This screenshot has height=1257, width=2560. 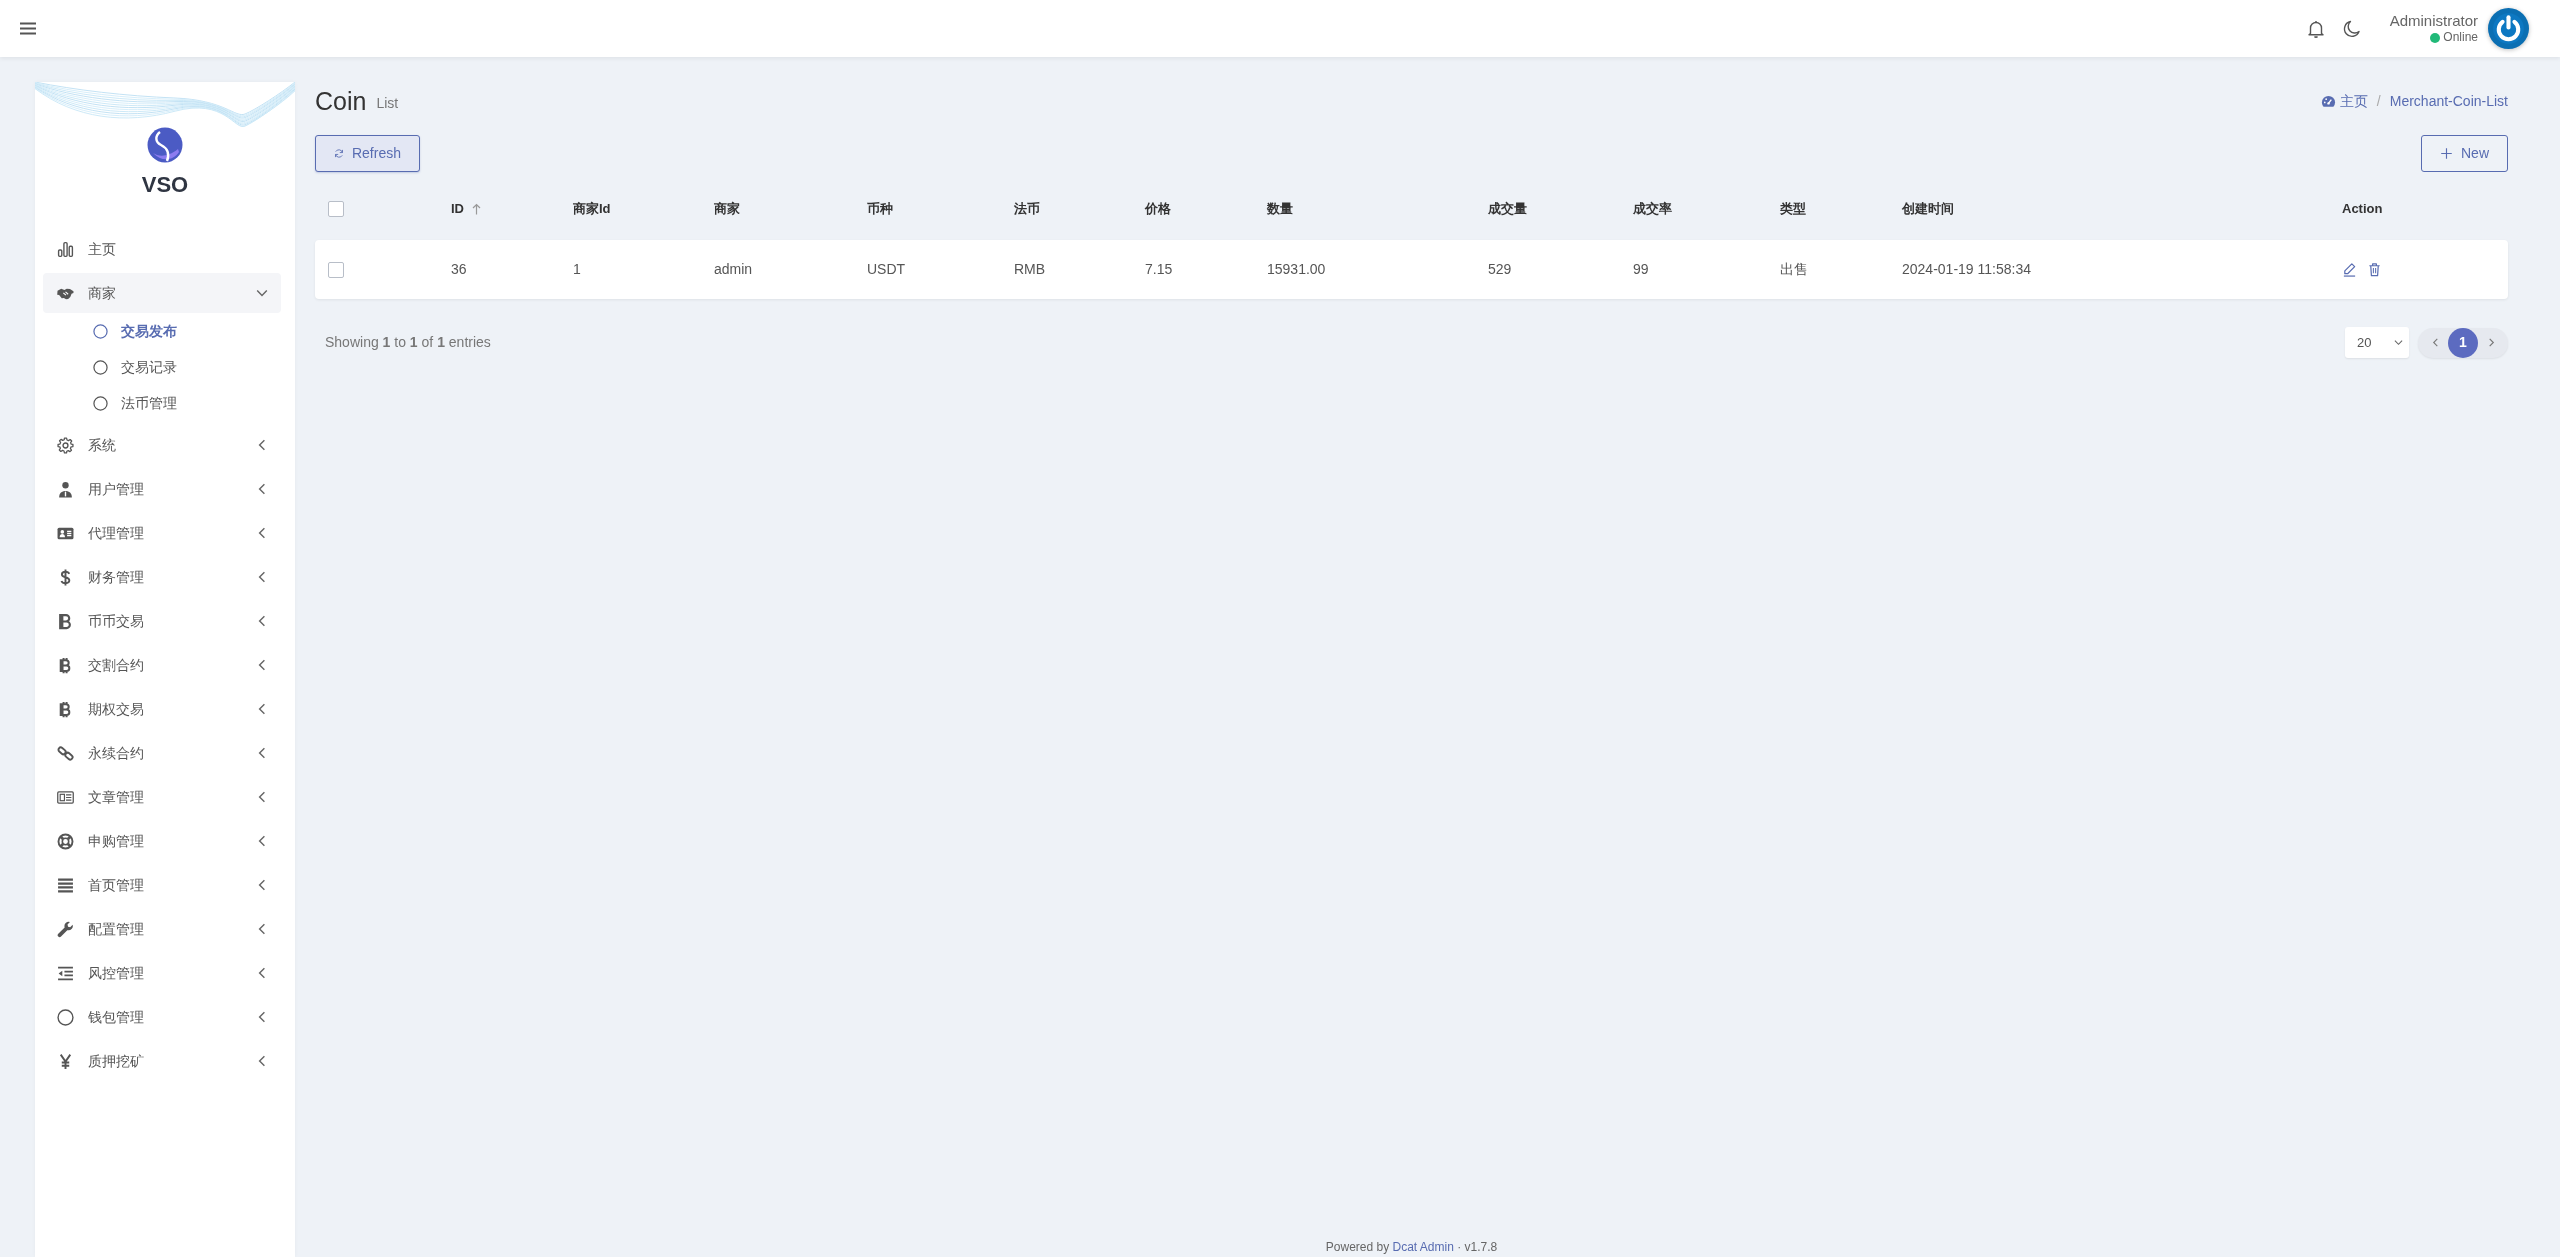 I want to click on table-cell: 2024-01-19 11:58:34, so click(x=1966, y=269).